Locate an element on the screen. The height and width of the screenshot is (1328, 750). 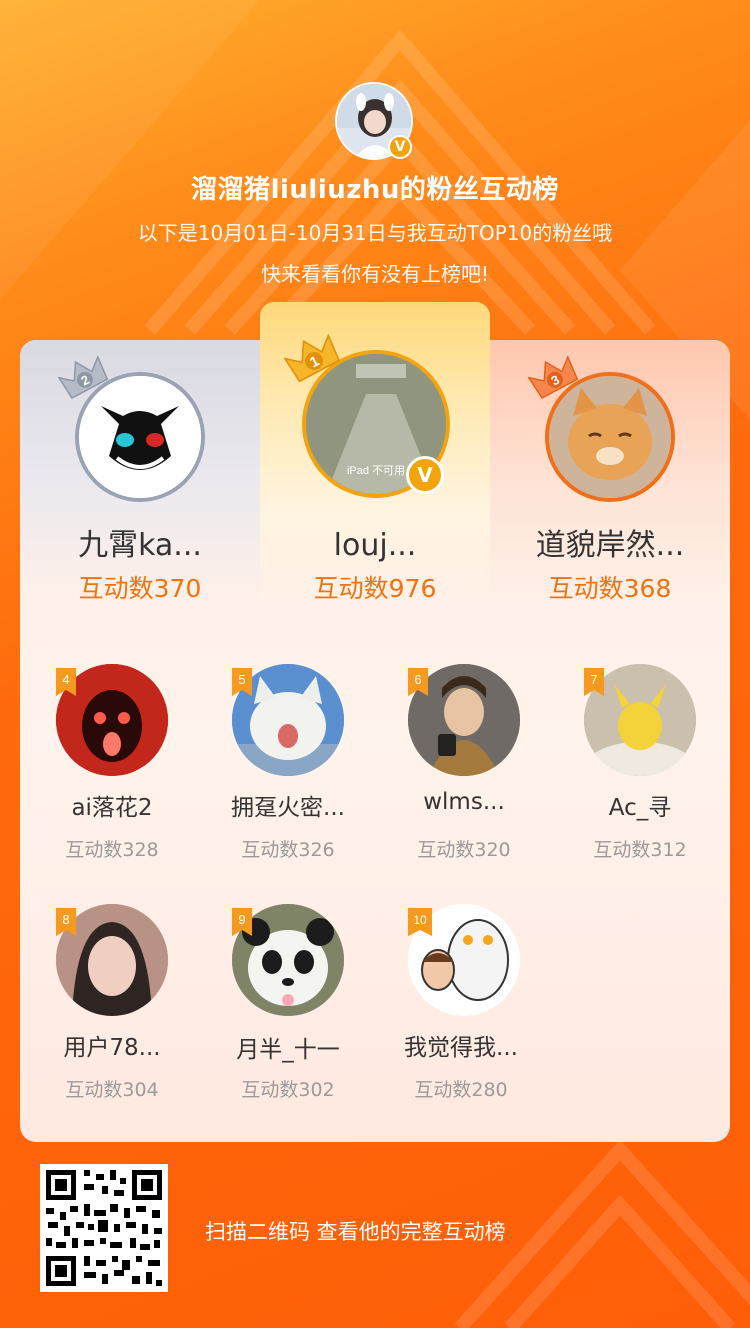
rank-6-count: 互动数320 is located at coordinates (464, 850).